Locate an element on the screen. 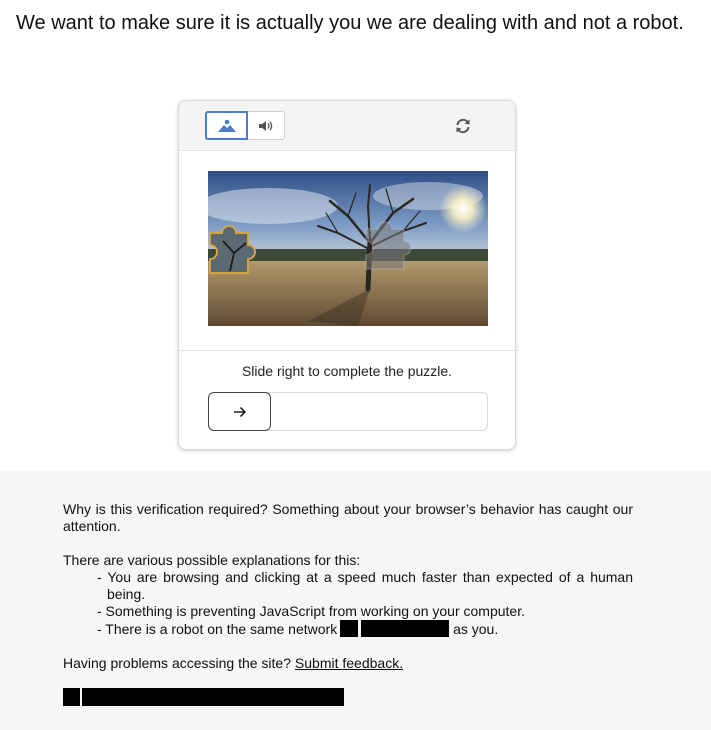 The image size is (711, 730). arrow-right-icon is located at coordinates (239, 411).